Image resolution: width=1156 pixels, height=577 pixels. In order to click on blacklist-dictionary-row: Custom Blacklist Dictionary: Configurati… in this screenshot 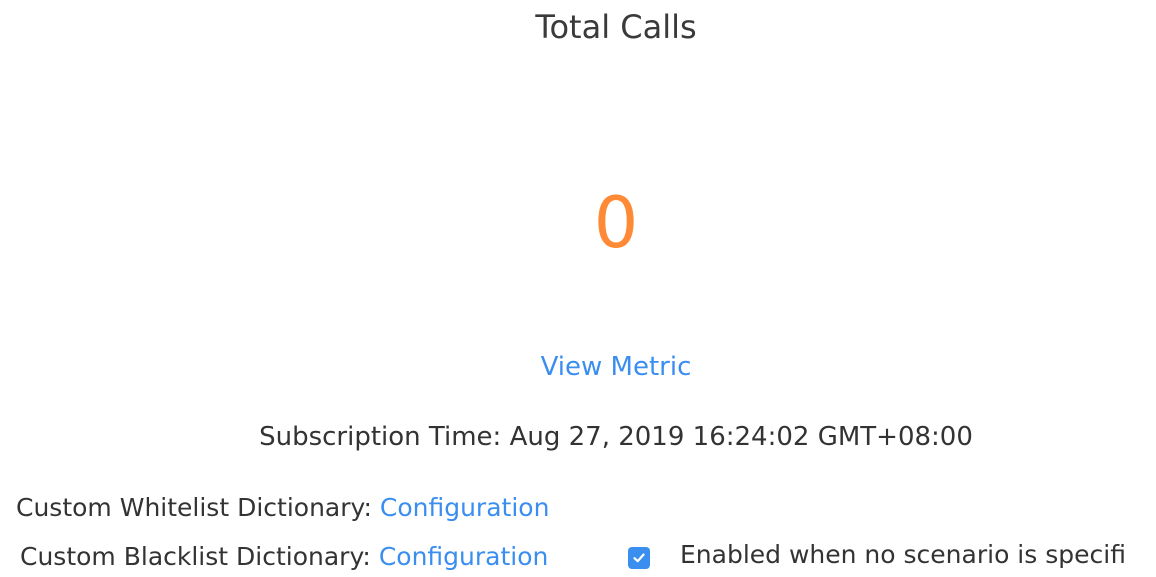, I will do `click(284, 556)`.